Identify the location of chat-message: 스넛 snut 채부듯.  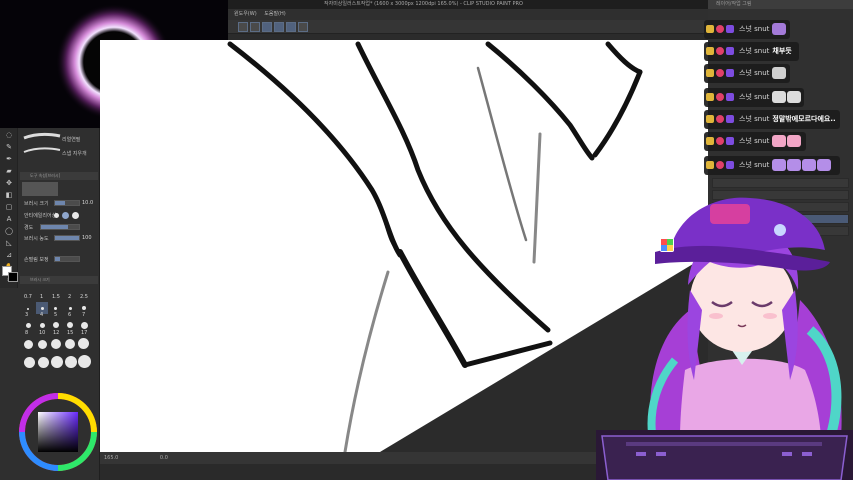
(751, 51).